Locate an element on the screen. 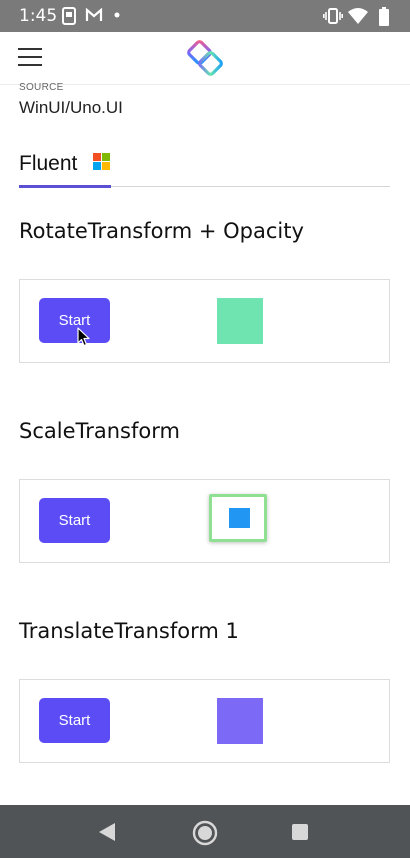  tab-label: Fluent is located at coordinates (48, 163).